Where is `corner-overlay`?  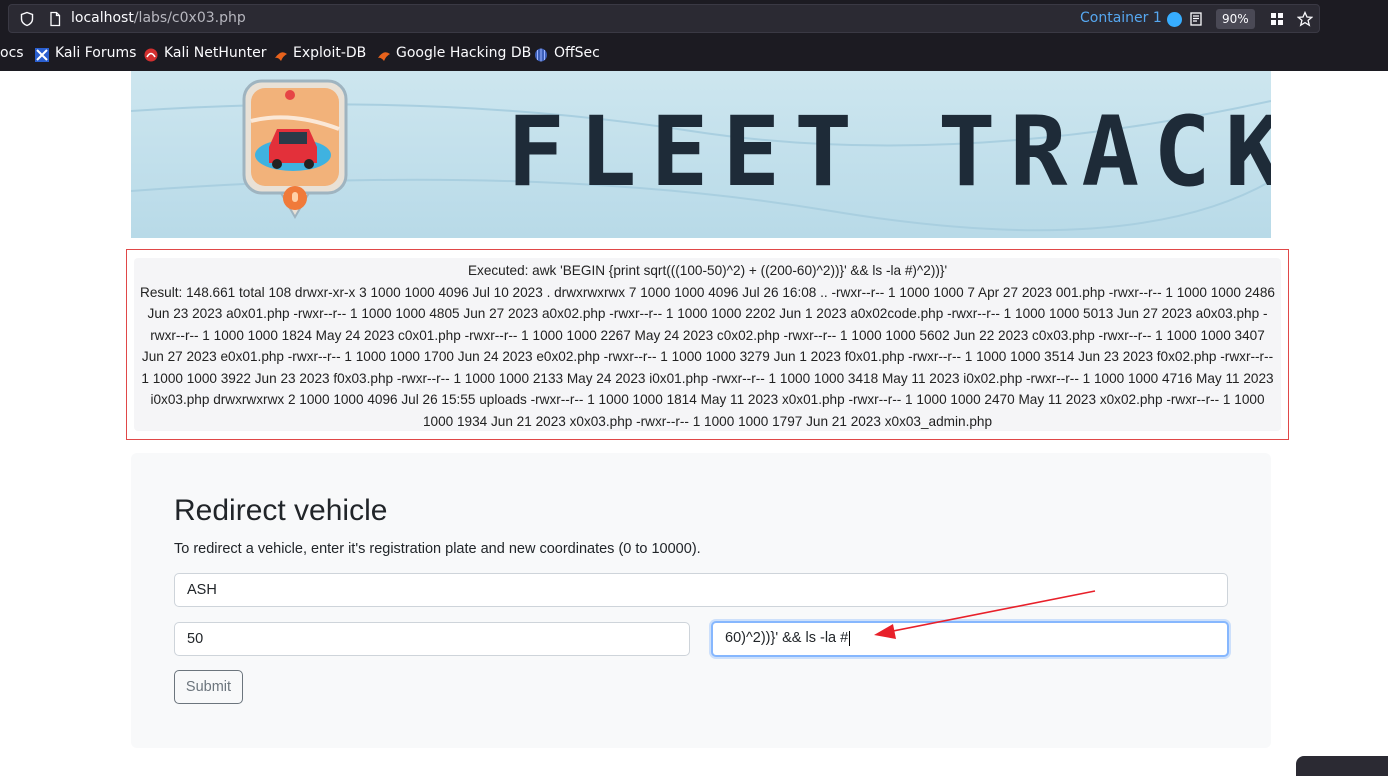
corner-overlay is located at coordinates (1342, 766).